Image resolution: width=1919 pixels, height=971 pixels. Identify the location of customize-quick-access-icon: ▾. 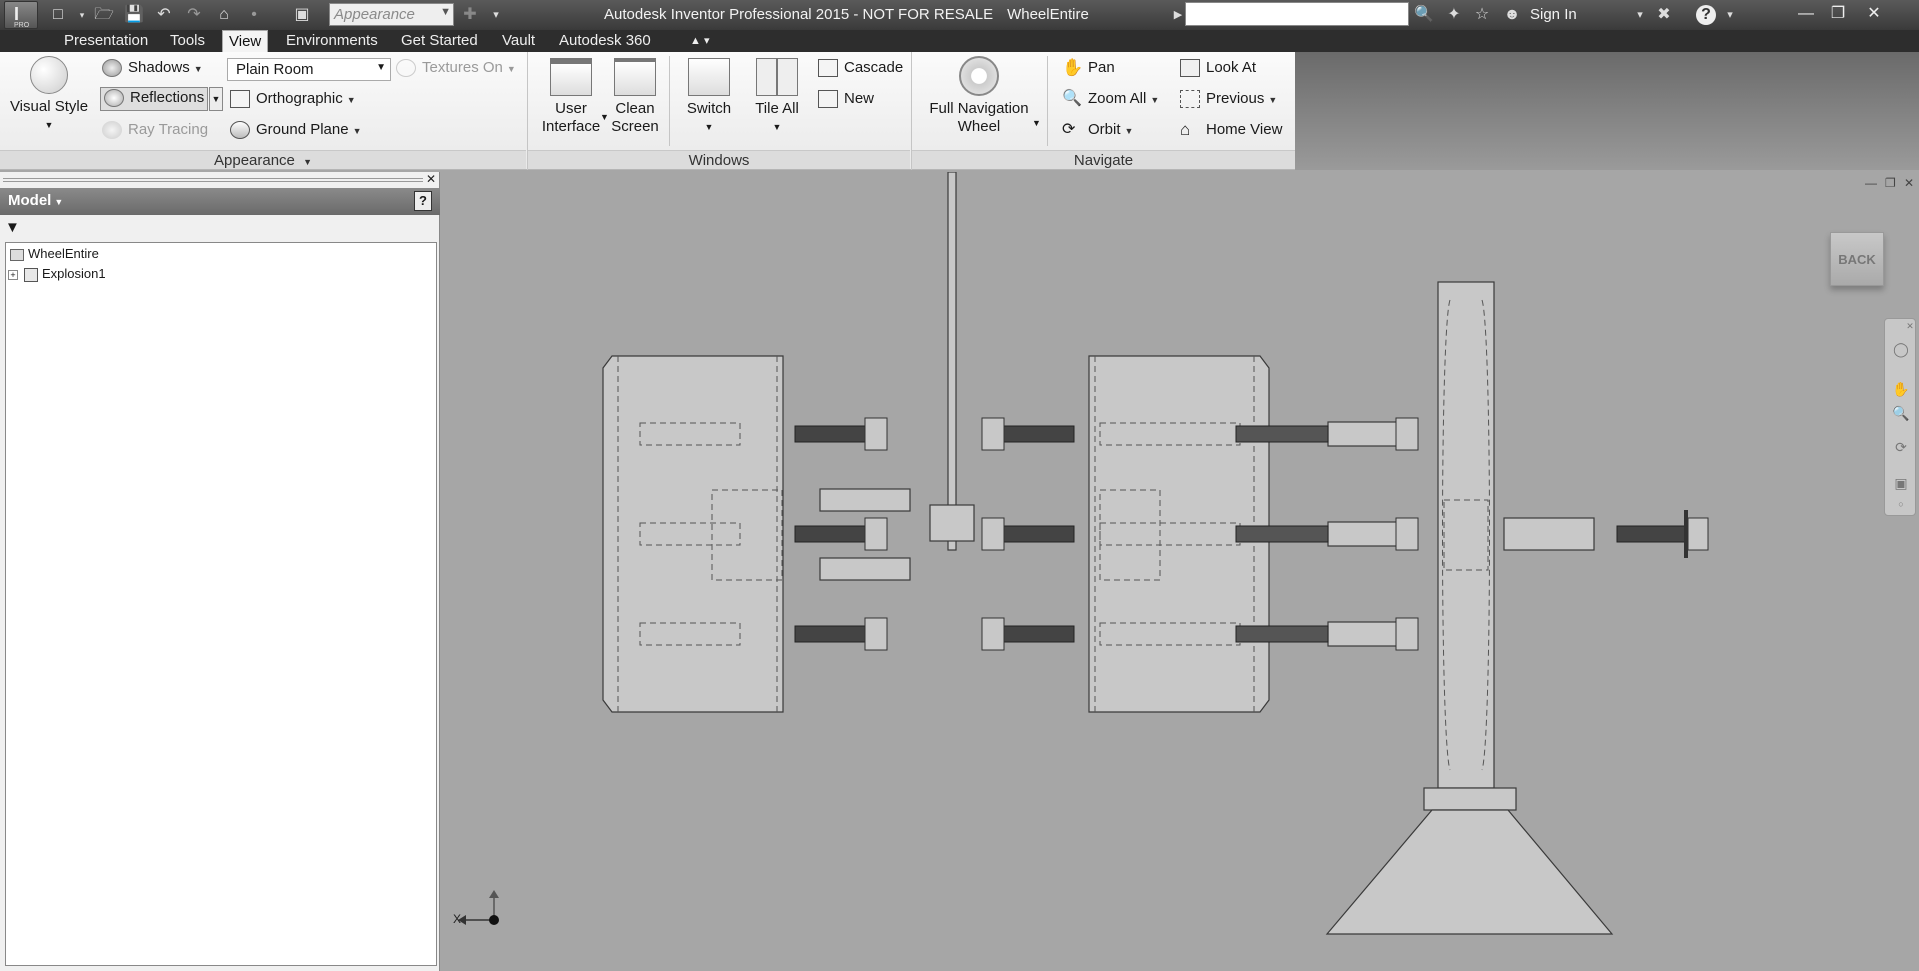
(496, 15).